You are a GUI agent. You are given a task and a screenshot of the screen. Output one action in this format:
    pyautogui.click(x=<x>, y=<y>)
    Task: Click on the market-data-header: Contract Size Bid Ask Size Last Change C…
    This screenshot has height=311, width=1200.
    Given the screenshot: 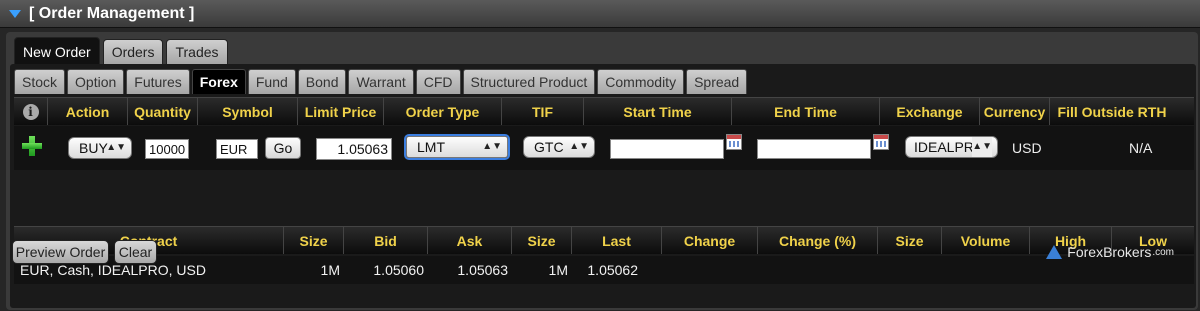 What is the action you would take?
    pyautogui.click(x=604, y=240)
    